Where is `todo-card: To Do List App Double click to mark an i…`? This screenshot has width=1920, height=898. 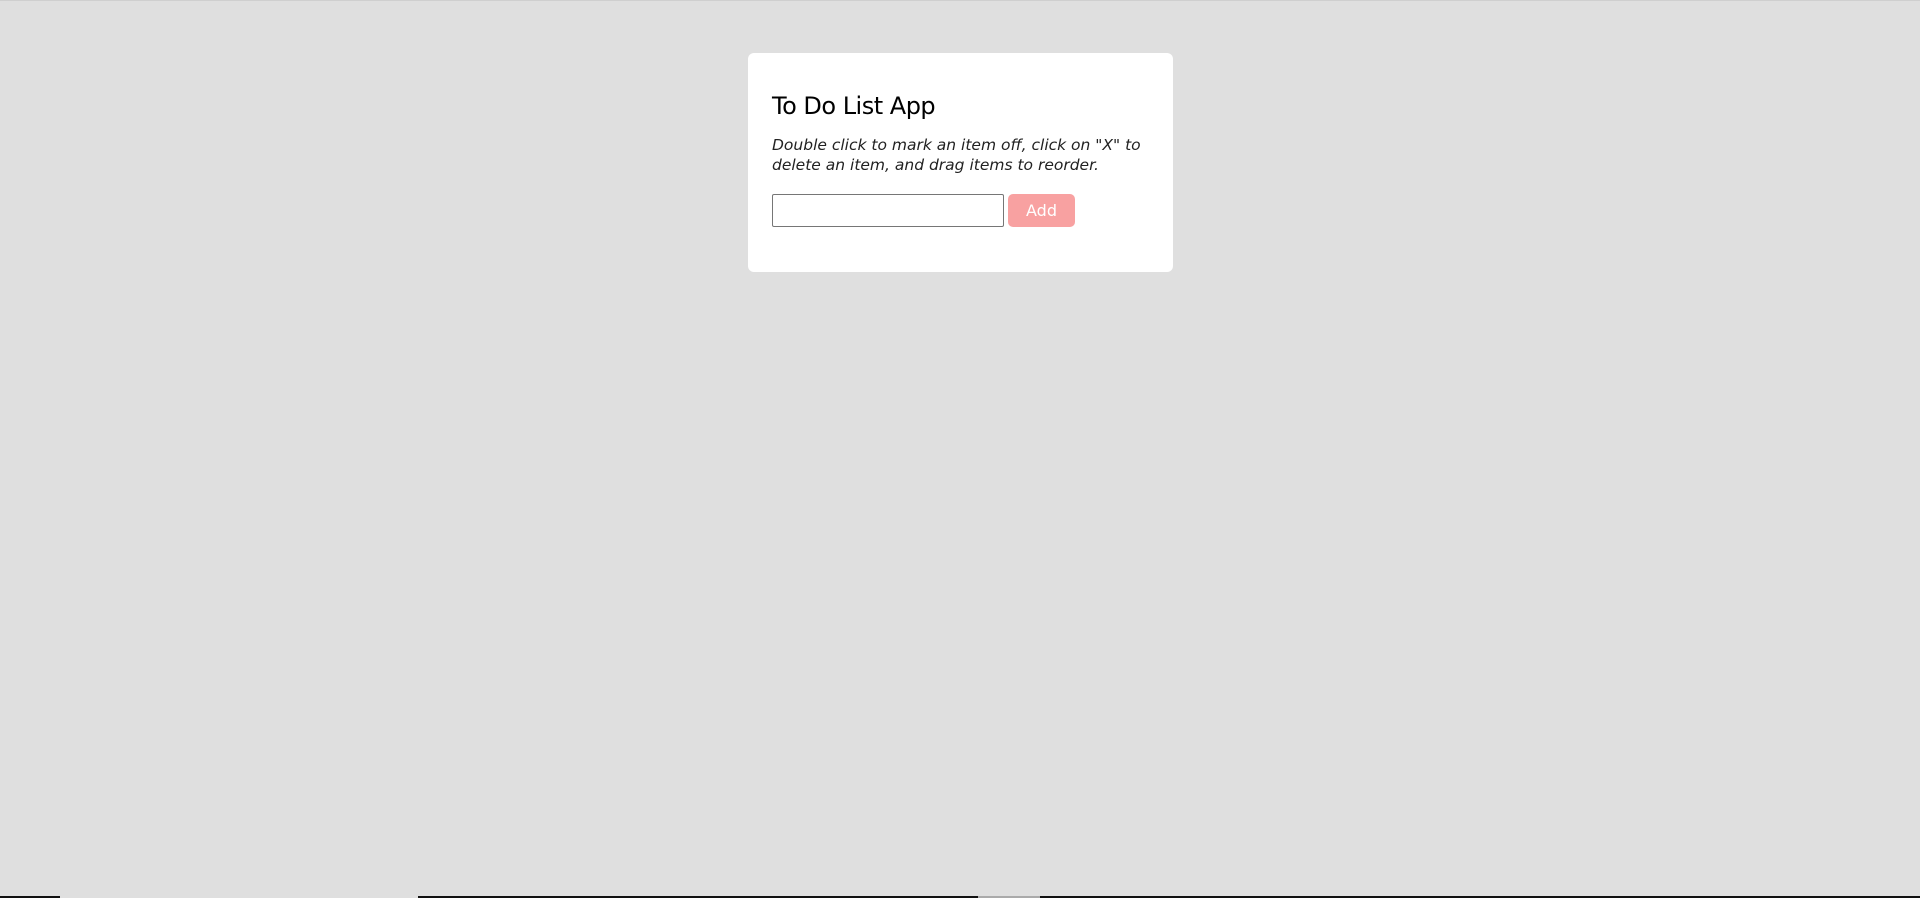
todo-card: To Do List App Double click to mark an i… is located at coordinates (960, 162).